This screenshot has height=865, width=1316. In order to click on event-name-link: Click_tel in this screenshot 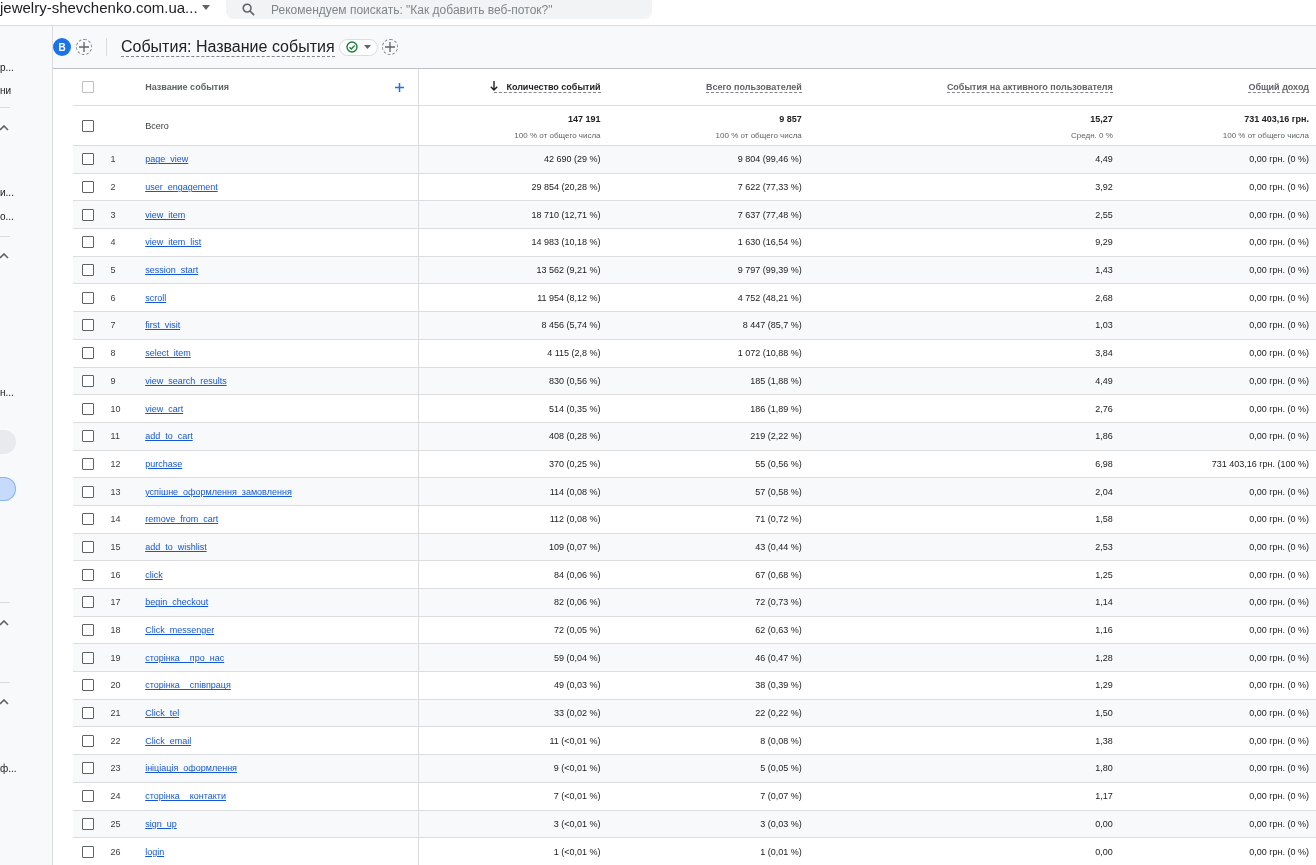, I will do `click(162, 713)`.